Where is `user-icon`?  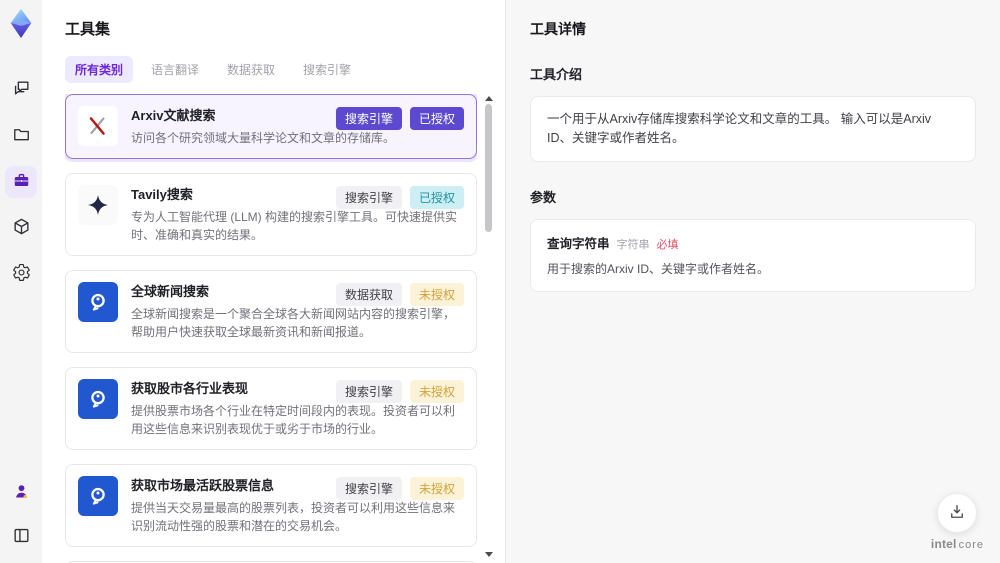
user-icon is located at coordinates (21, 493).